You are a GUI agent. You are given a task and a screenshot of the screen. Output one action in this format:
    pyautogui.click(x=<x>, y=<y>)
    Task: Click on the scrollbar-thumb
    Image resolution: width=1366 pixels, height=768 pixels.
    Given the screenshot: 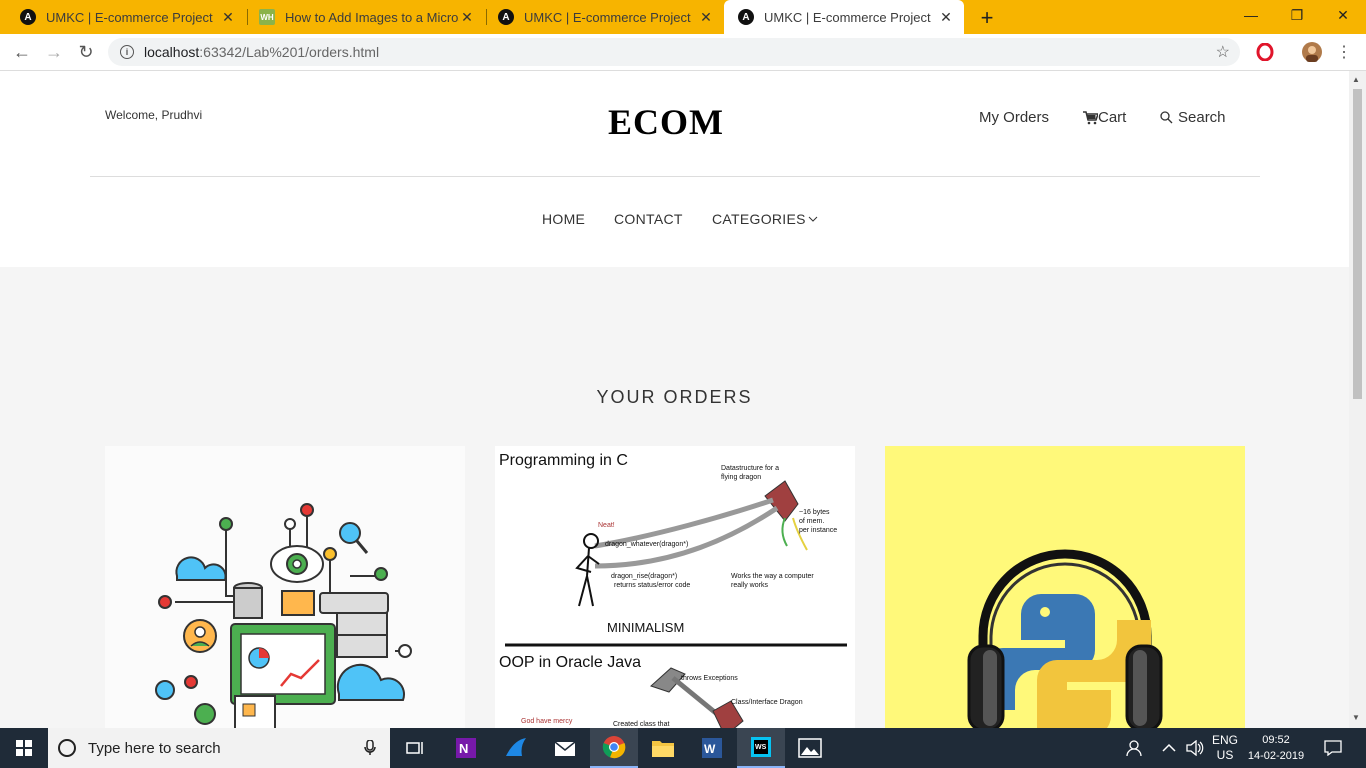 What is the action you would take?
    pyautogui.click(x=1357, y=244)
    